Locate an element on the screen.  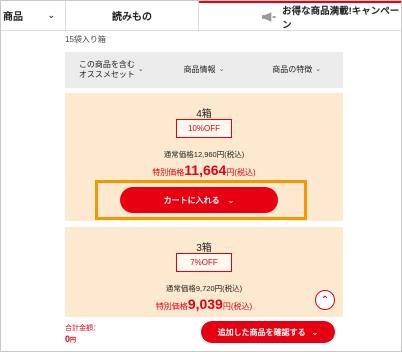
nav-campaign: お得な商品満載!キャンペーン is located at coordinates (300, 16).